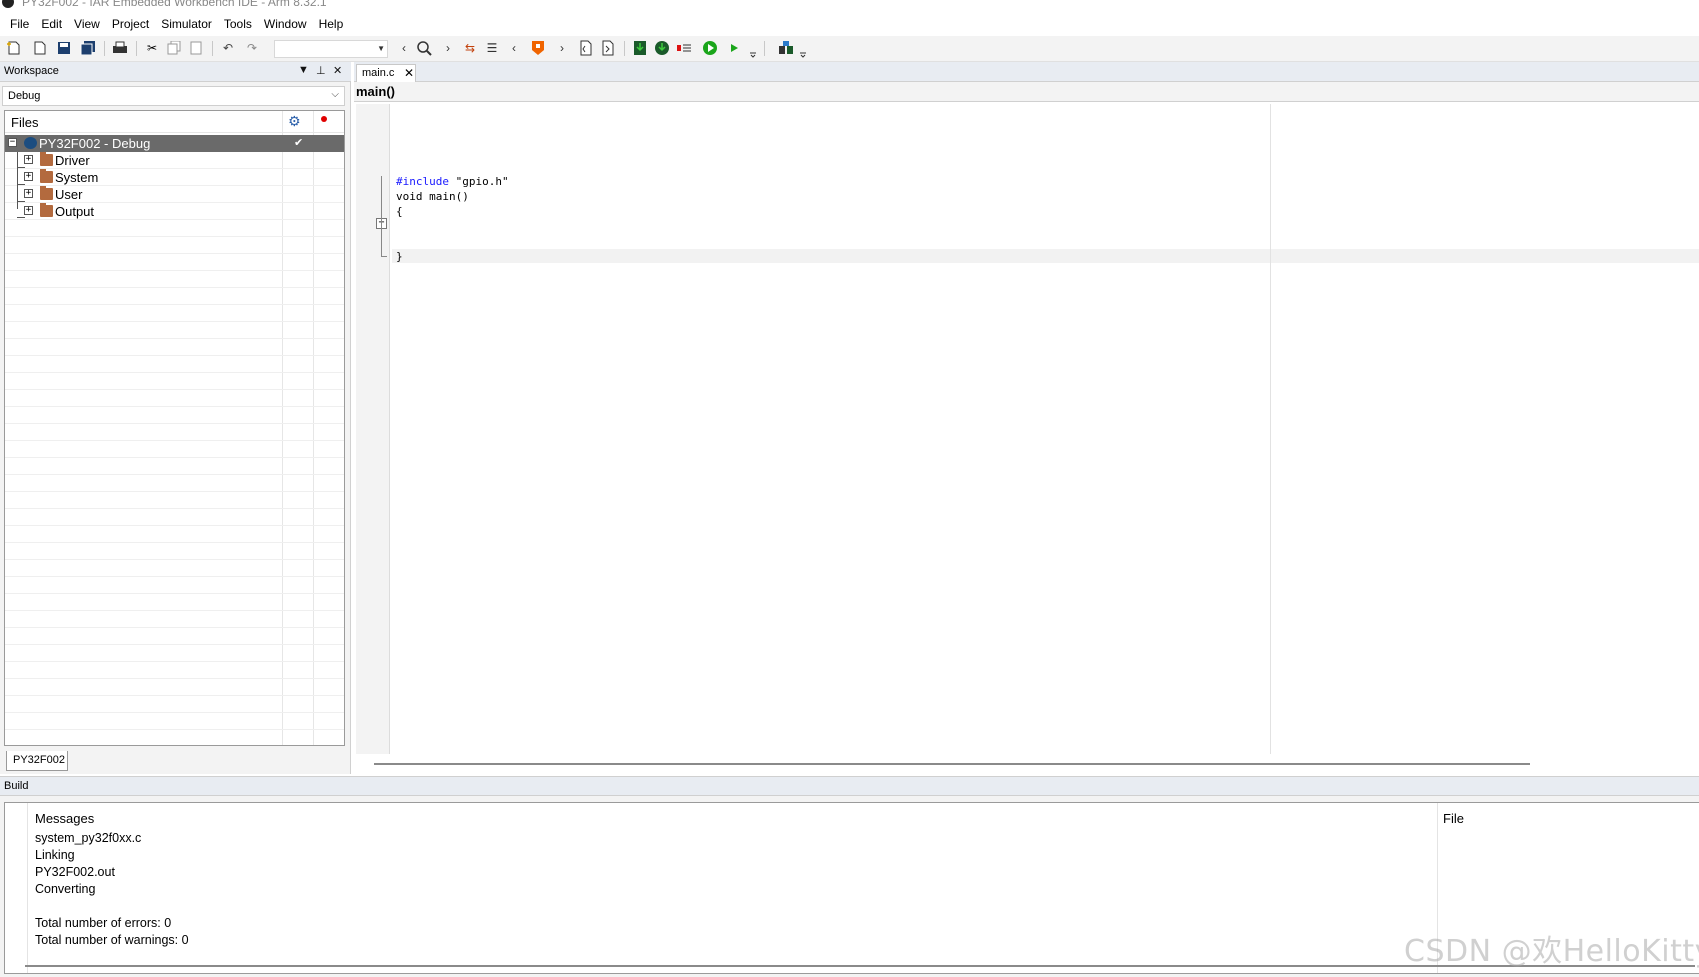 This screenshot has height=977, width=1699. Describe the element at coordinates (130, 24) in the screenshot. I see `menu-project: Project` at that location.